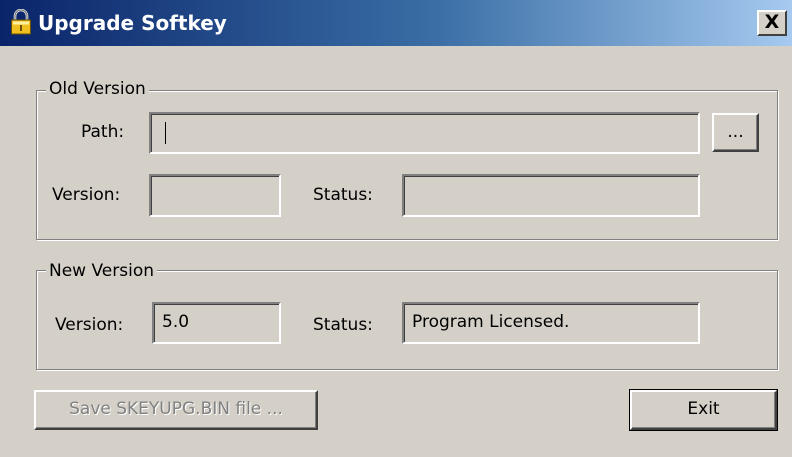 Image resolution: width=792 pixels, height=457 pixels. I want to click on lock-icon, so click(21, 22).